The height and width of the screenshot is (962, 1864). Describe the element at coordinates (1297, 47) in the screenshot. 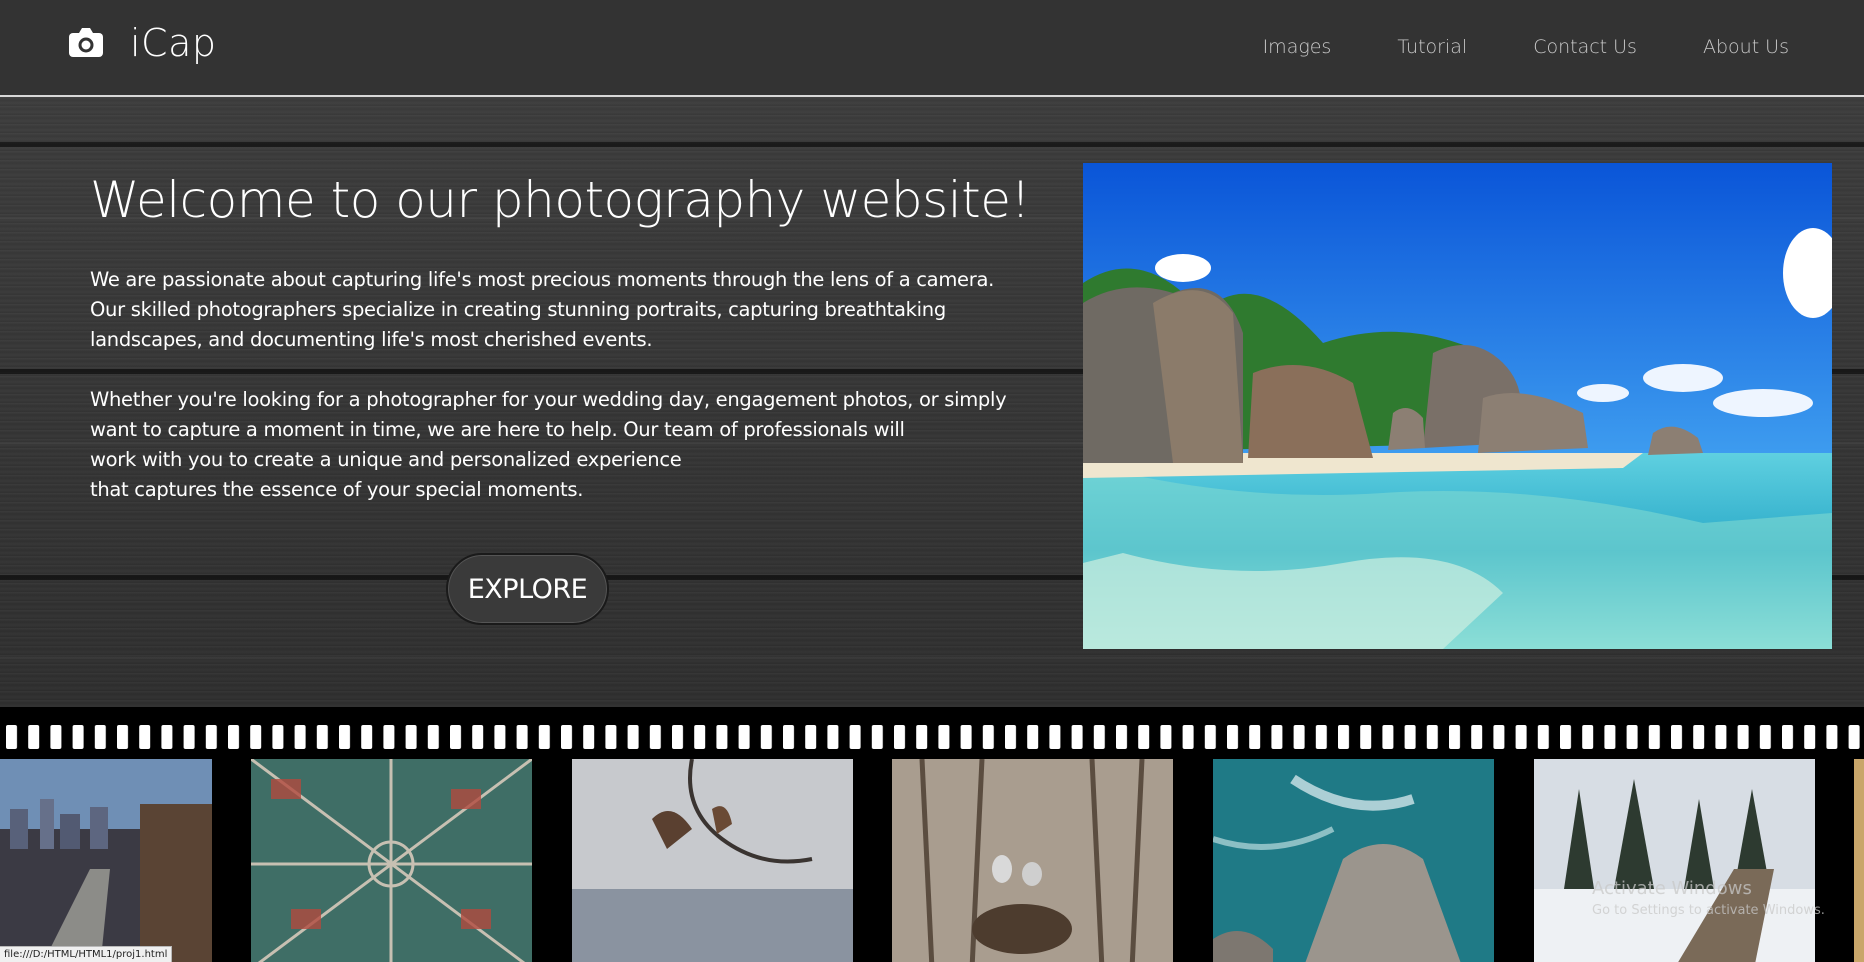

I see `nav-link-images: Images` at that location.